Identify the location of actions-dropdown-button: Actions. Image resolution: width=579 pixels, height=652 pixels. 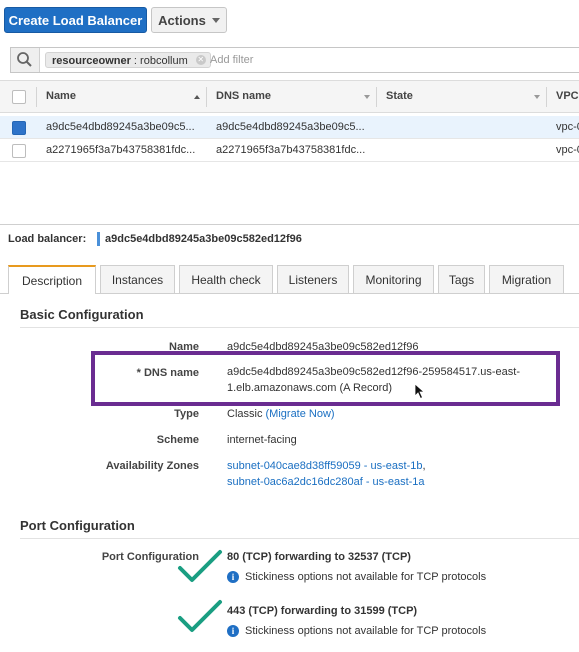
(189, 20).